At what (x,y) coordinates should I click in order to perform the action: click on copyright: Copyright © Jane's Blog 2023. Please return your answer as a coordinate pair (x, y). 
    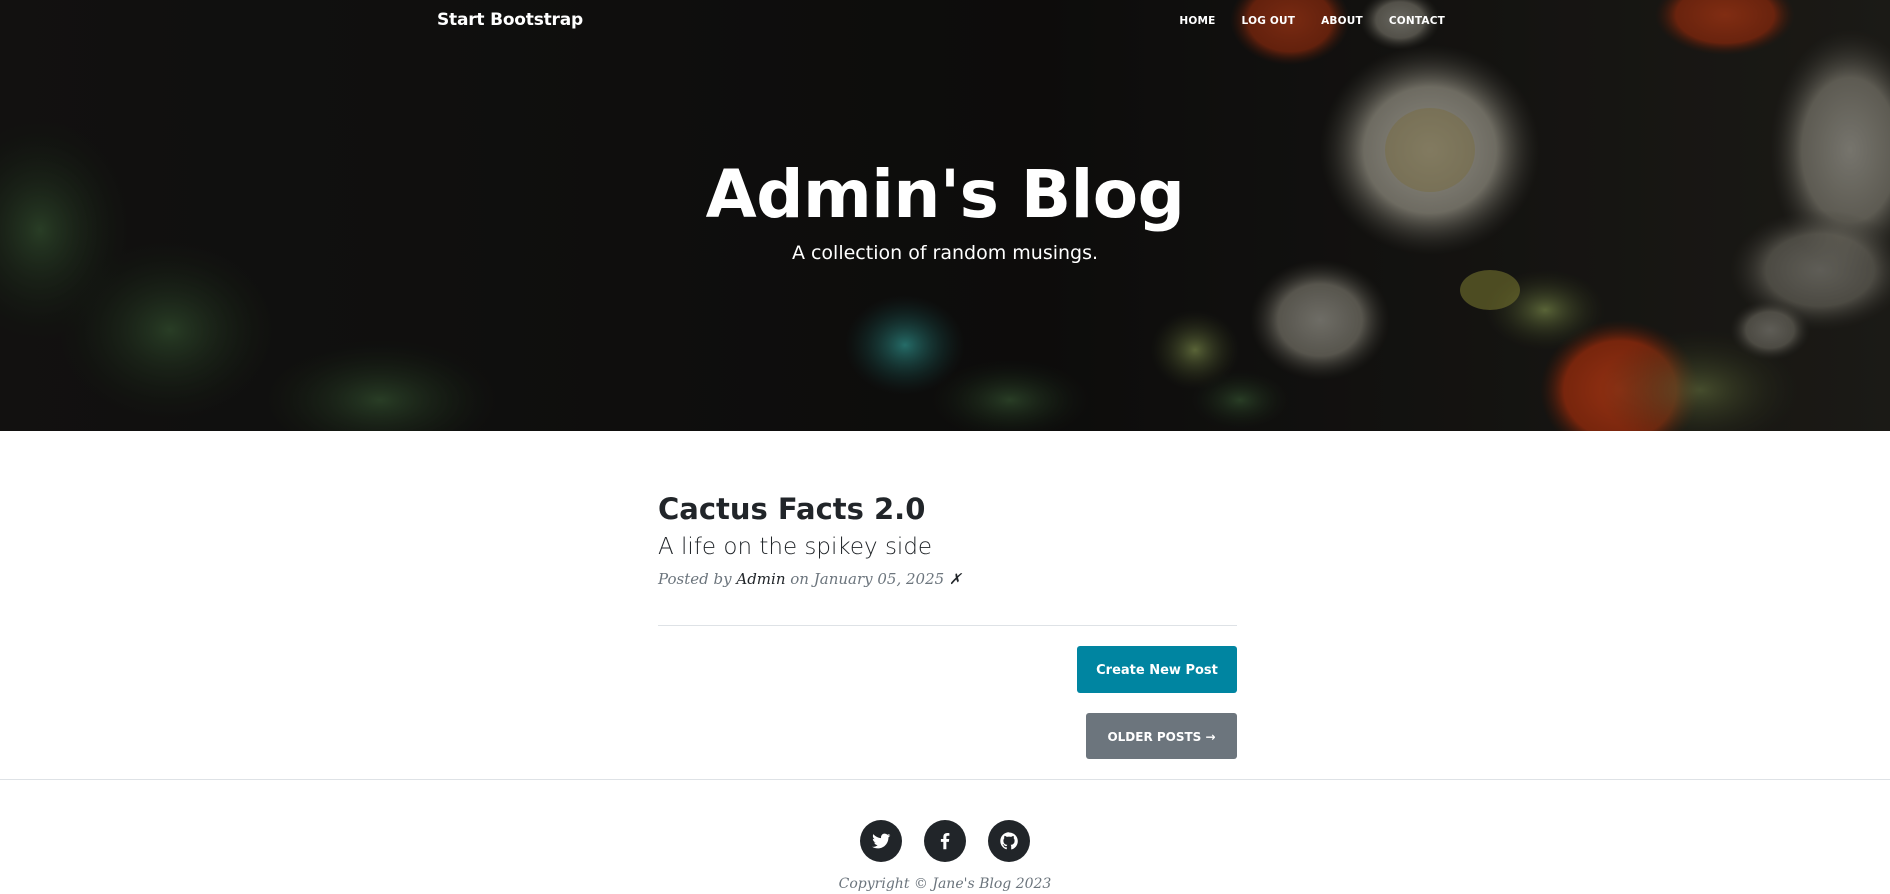
    Looking at the image, I should click on (945, 884).